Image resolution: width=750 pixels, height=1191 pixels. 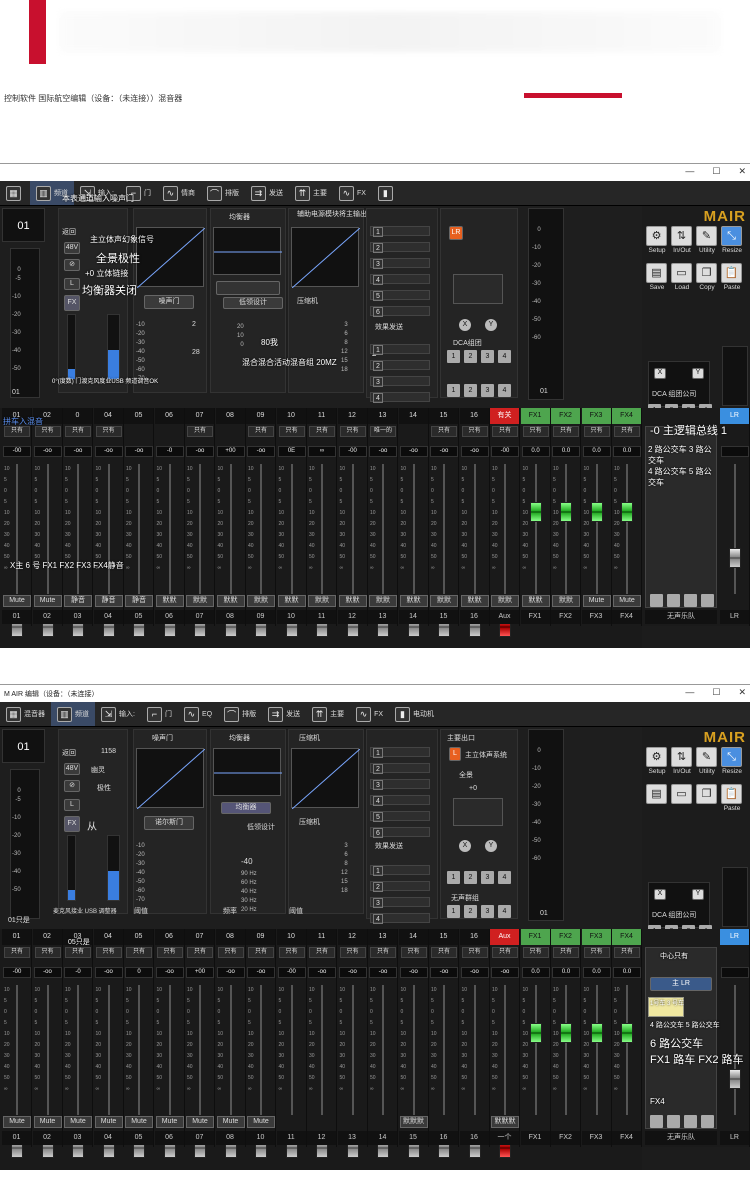 What do you see at coordinates (478, 812) in the screenshot?
I see `pan-control` at bounding box center [478, 812].